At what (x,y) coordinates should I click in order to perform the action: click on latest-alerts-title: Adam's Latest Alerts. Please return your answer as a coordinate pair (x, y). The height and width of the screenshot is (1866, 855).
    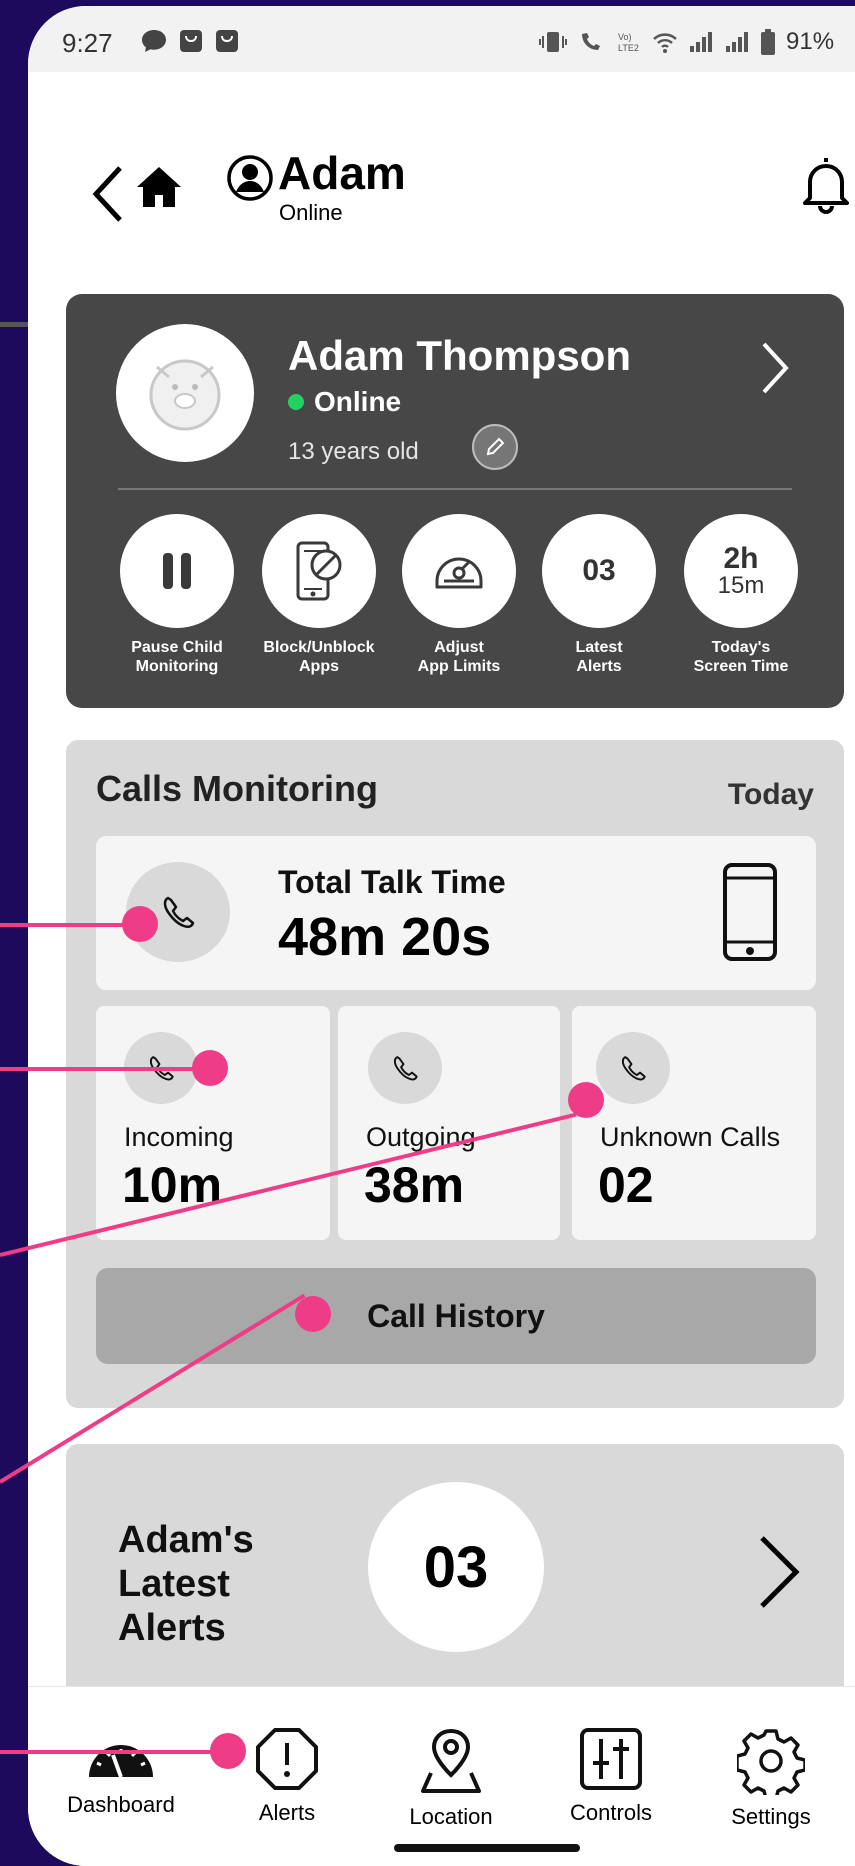
    Looking at the image, I should click on (186, 1584).